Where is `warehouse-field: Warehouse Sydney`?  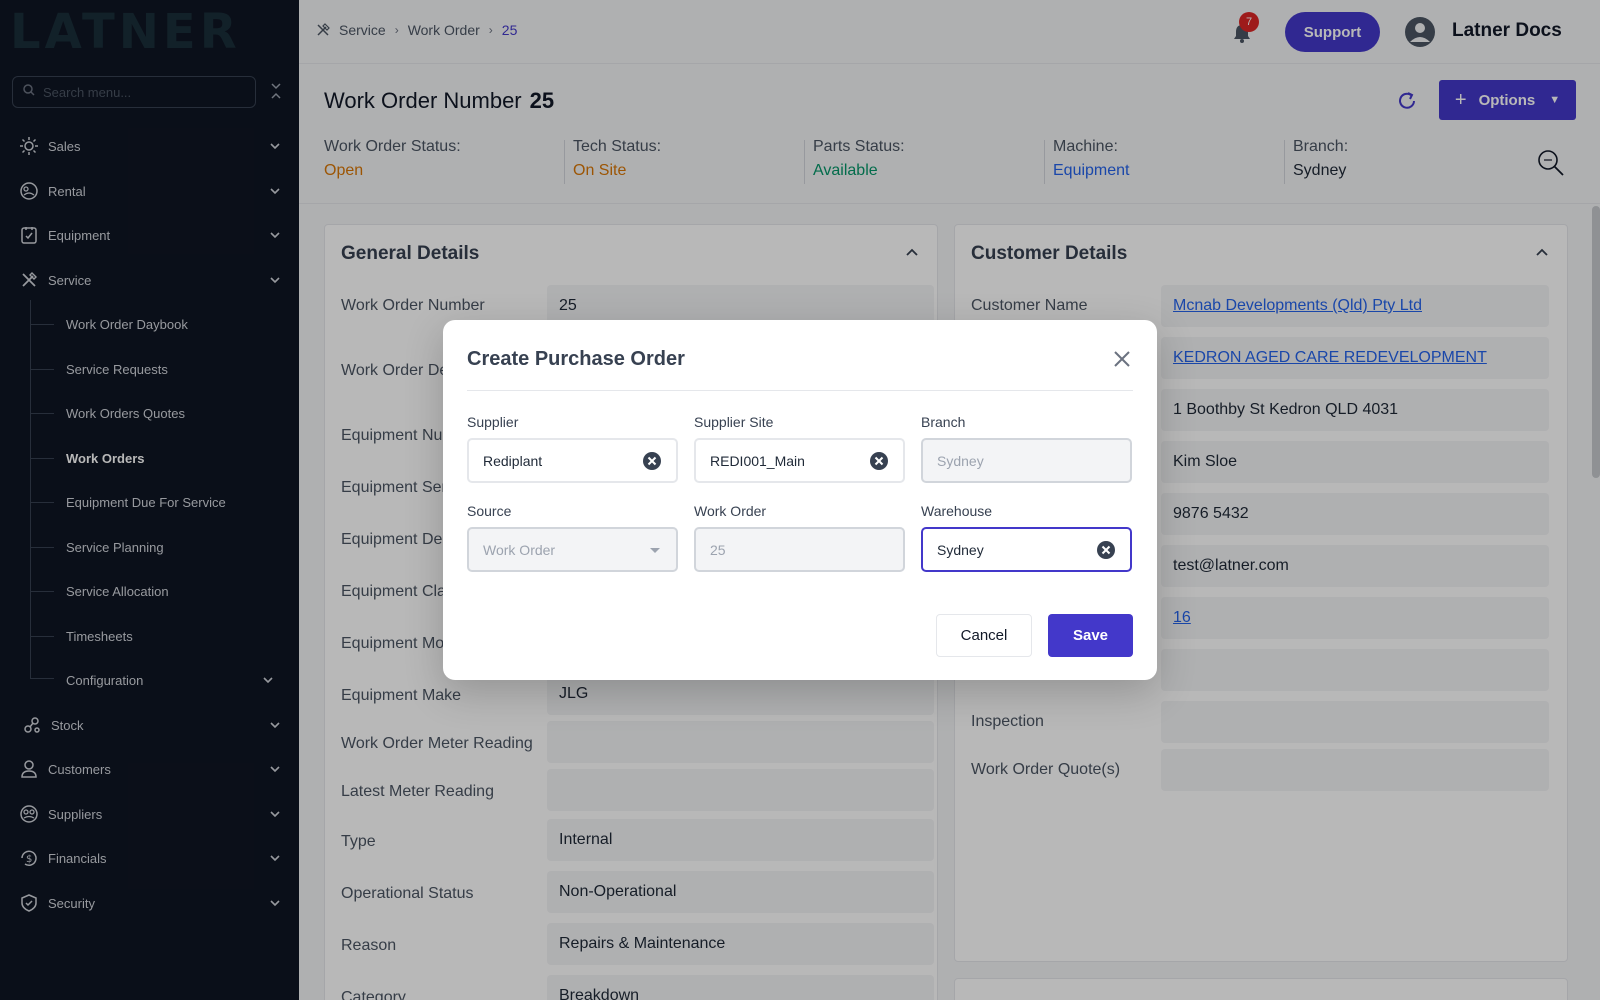
warehouse-field: Warehouse Sydney is located at coordinates (1026, 537).